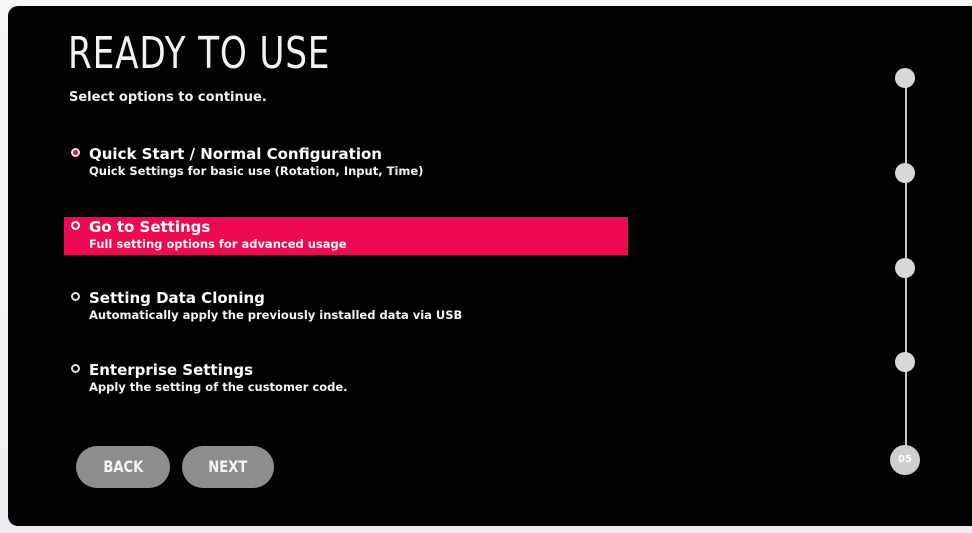  I want to click on option-description: Apply the setting of the customer code., so click(218, 387).